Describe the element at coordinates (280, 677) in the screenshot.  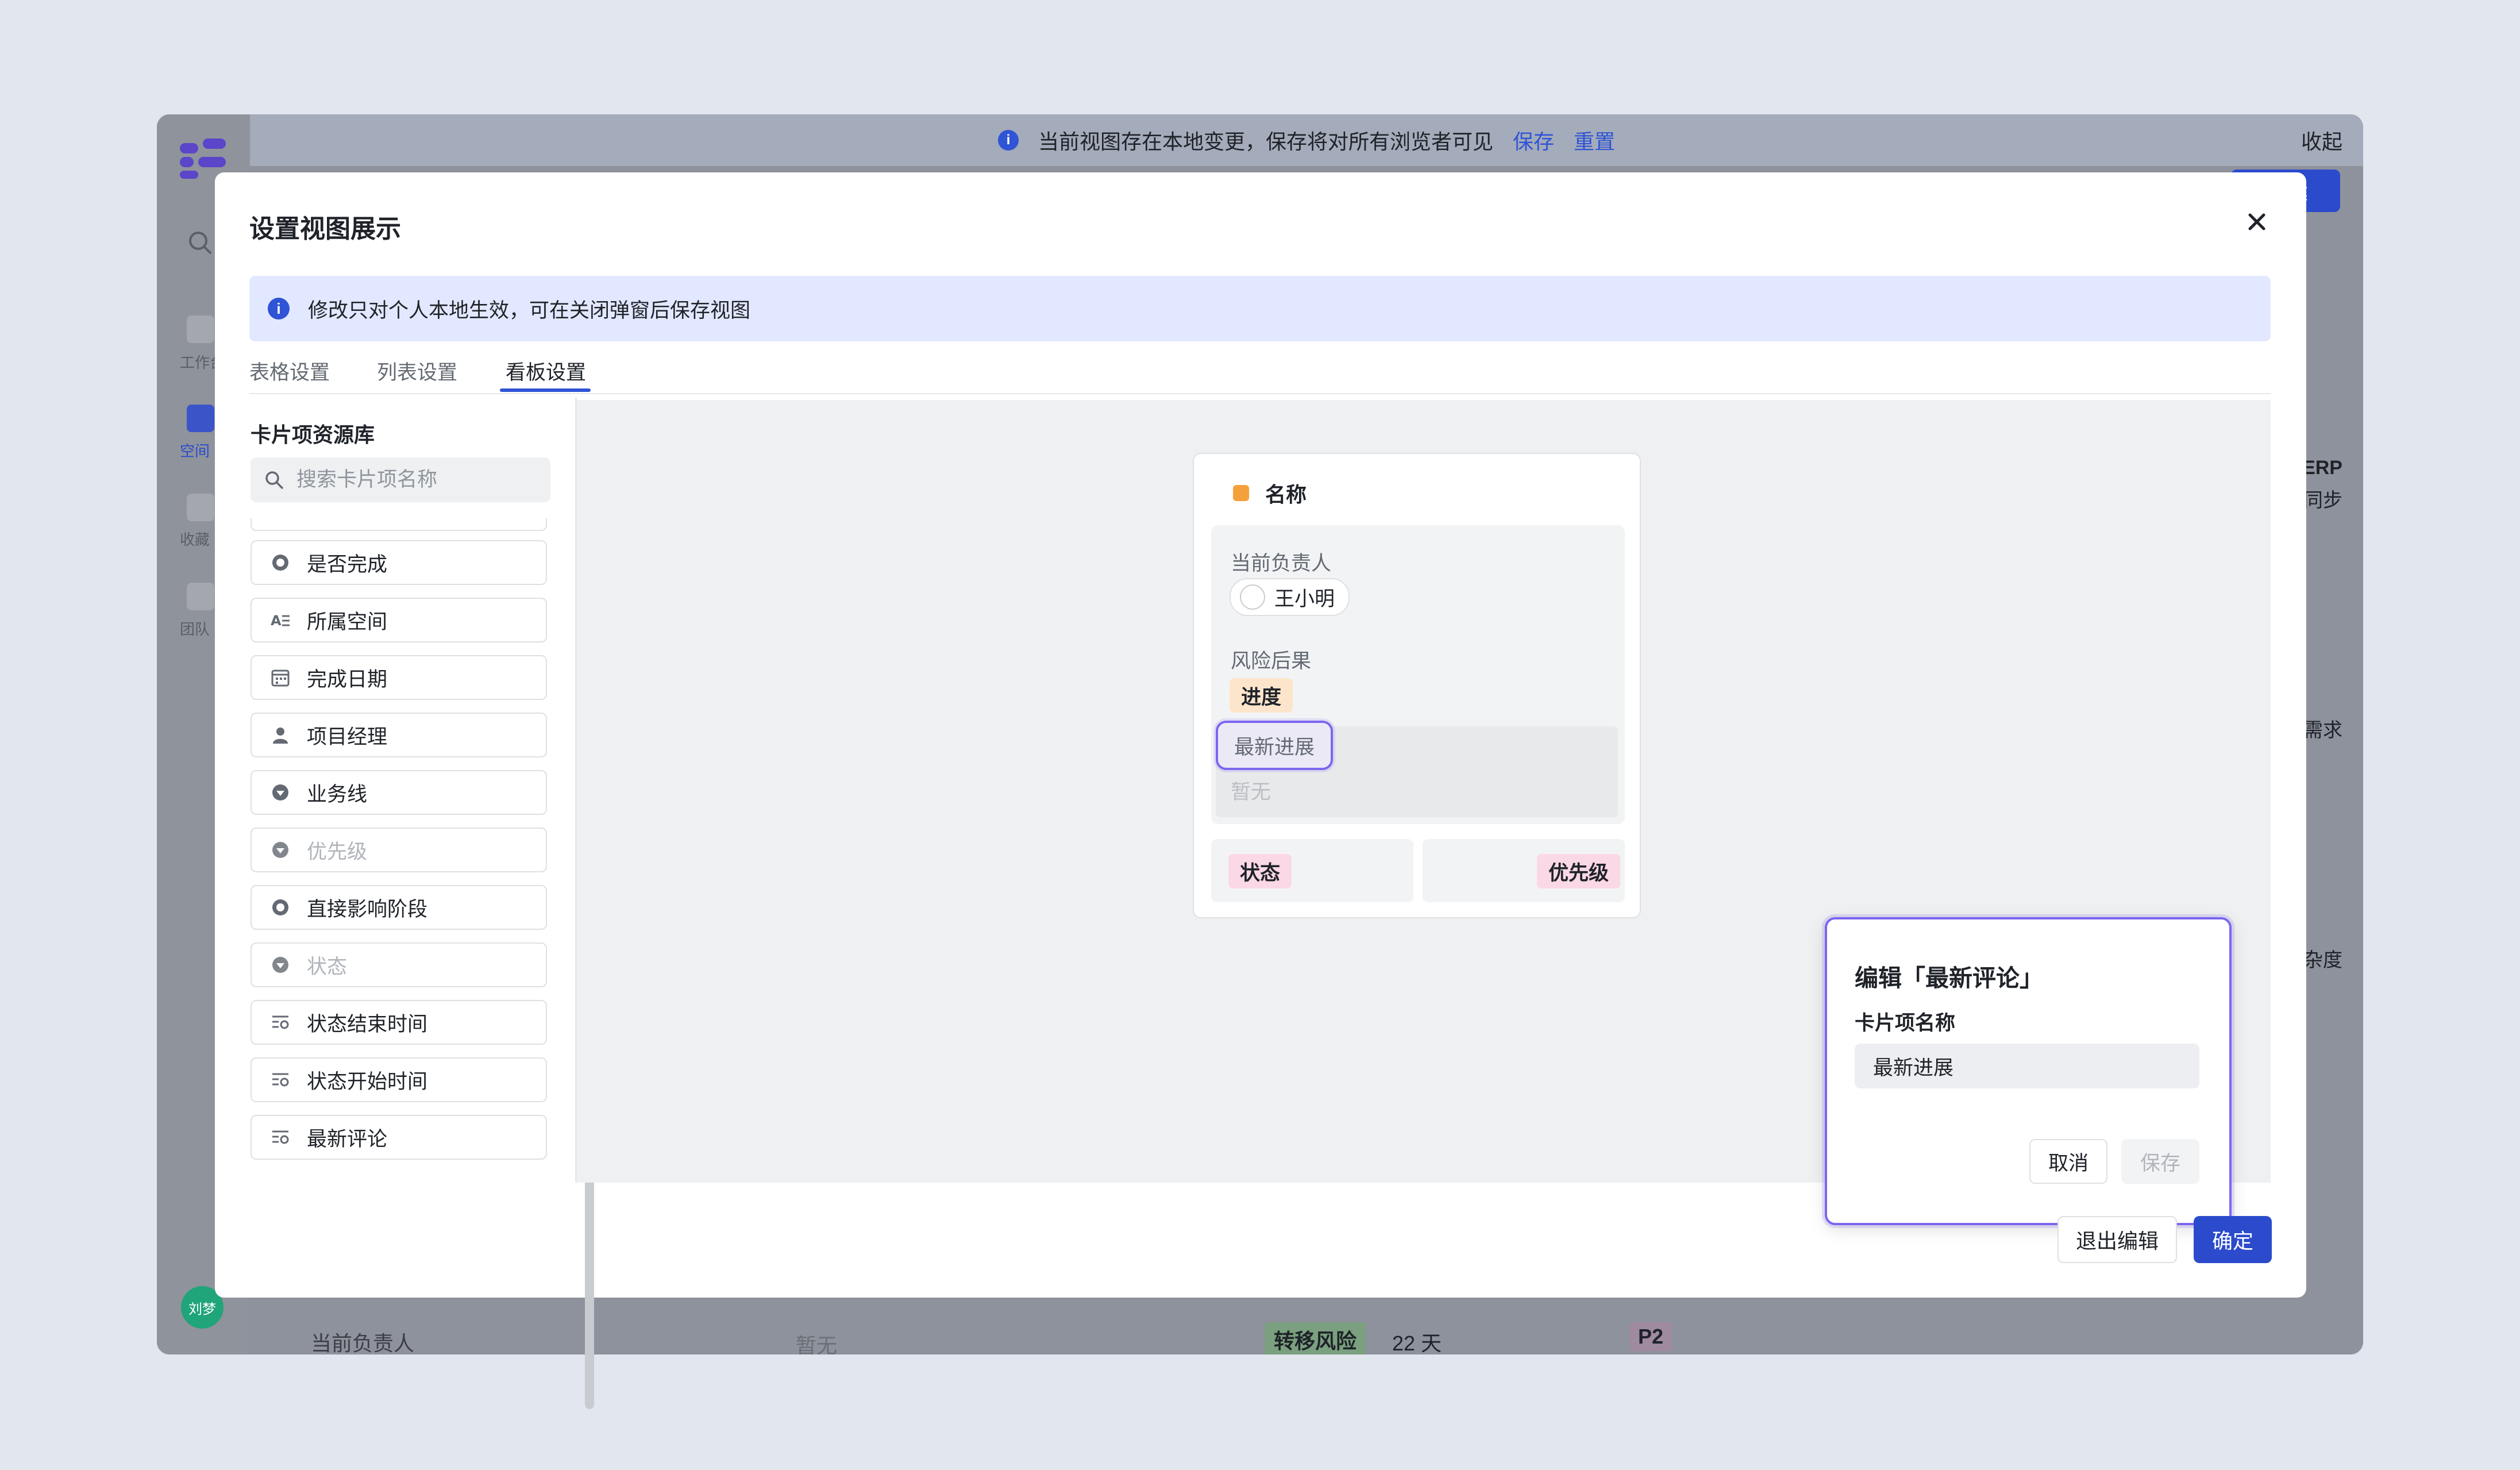
I see `calendar-icon` at that location.